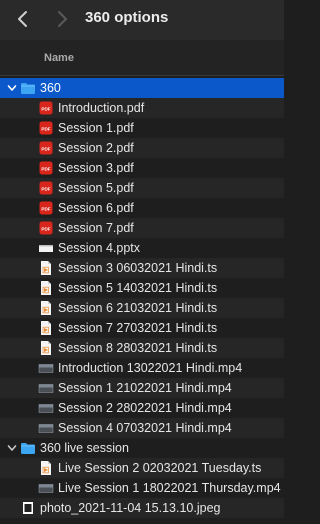  I want to click on file-row: PDF Session 2.pdf, so click(142, 148).